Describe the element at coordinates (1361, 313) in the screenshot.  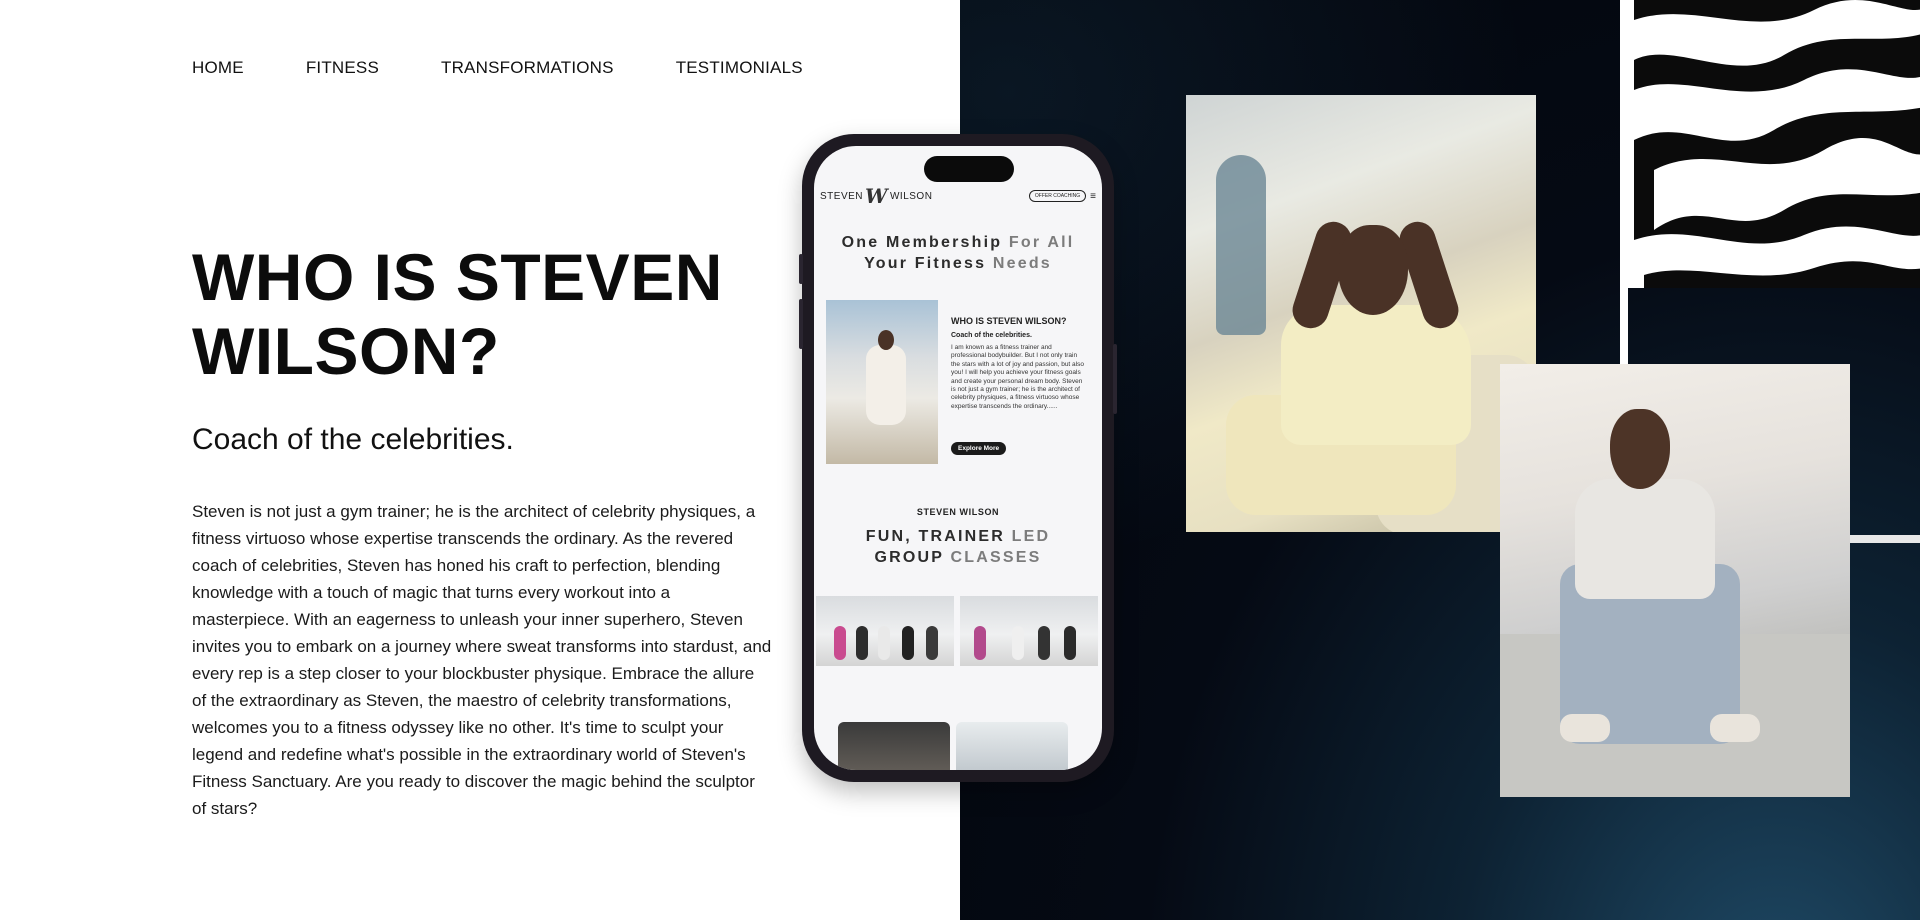
I see `steven-relaxing-photo` at that location.